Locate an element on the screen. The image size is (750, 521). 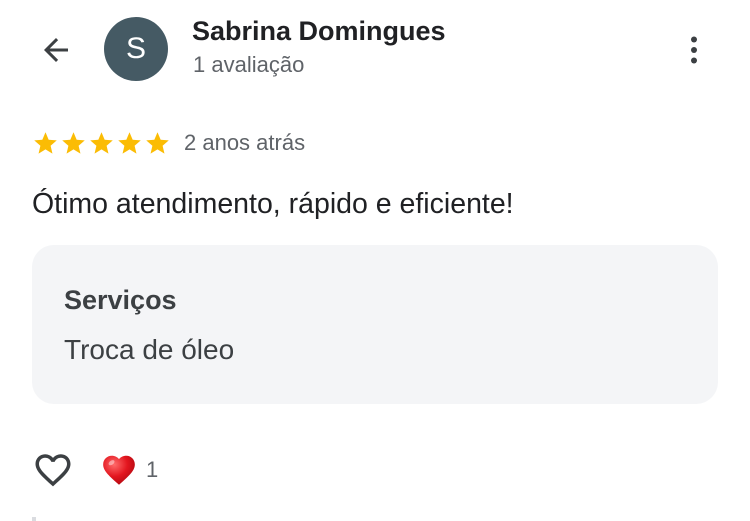
arrow-left-icon is located at coordinates (56, 50).